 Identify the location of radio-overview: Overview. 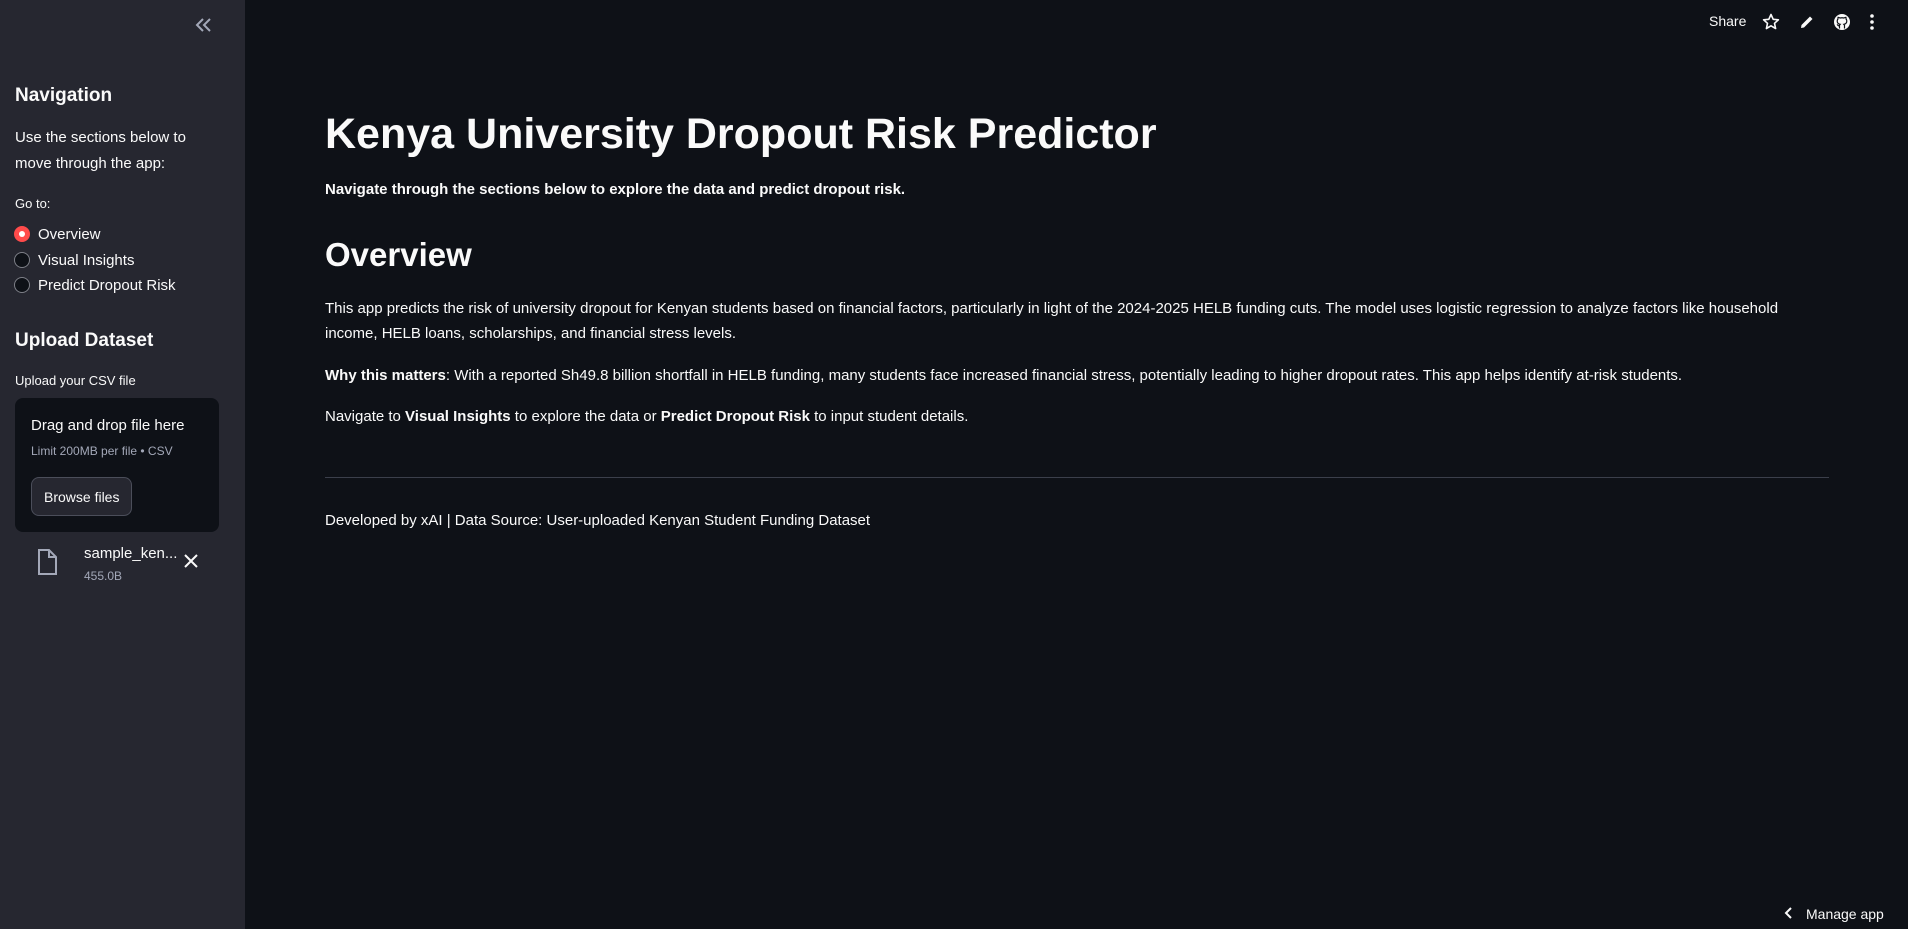
(57, 234).